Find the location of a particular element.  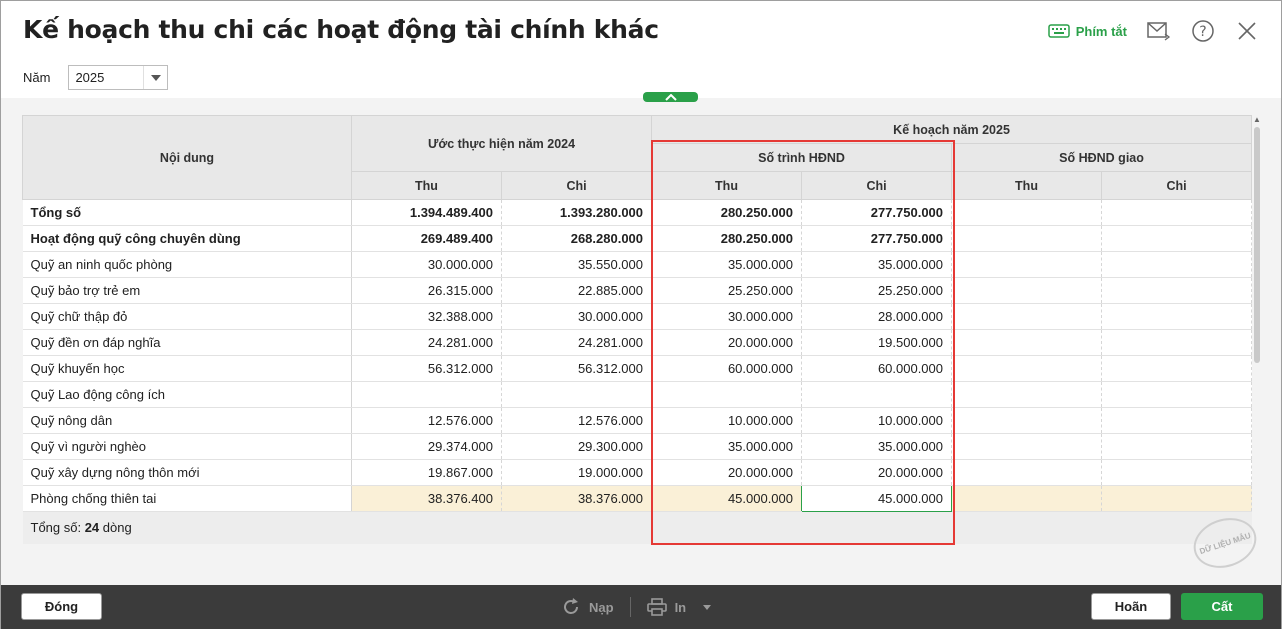

close-button: Đóng is located at coordinates (61, 606).